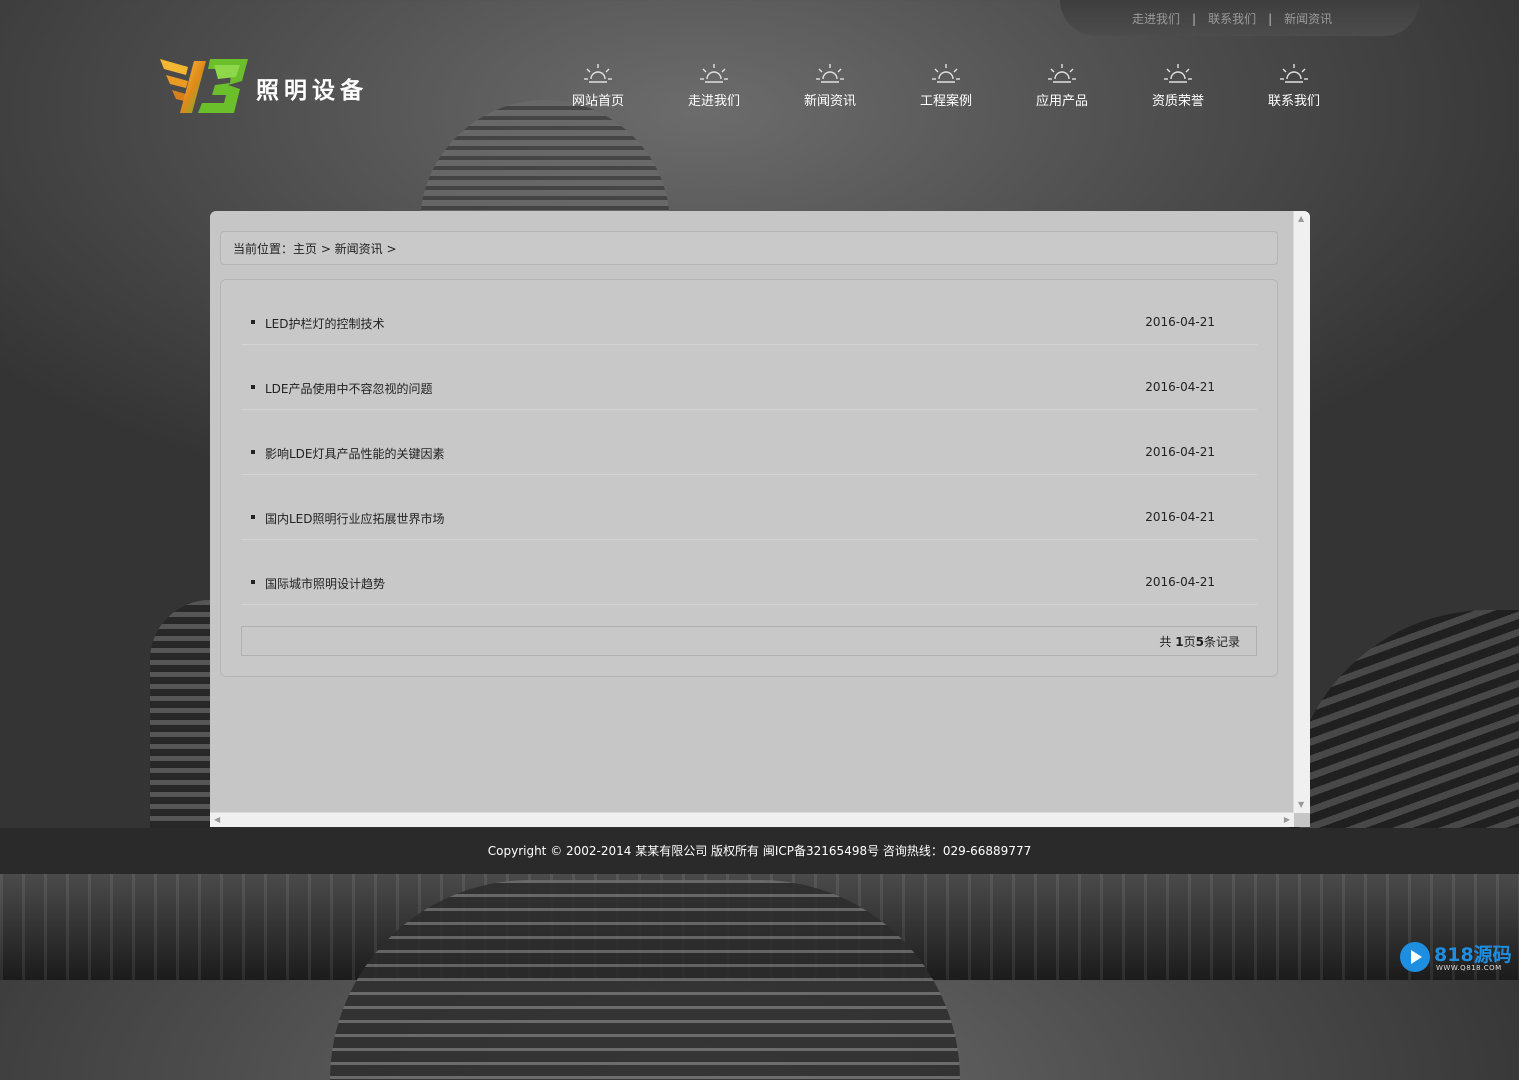 The image size is (1519, 1080). What do you see at coordinates (749, 572) in the screenshot?
I see `news-item: 国际城市照明设计趋势 2016-04-21` at bounding box center [749, 572].